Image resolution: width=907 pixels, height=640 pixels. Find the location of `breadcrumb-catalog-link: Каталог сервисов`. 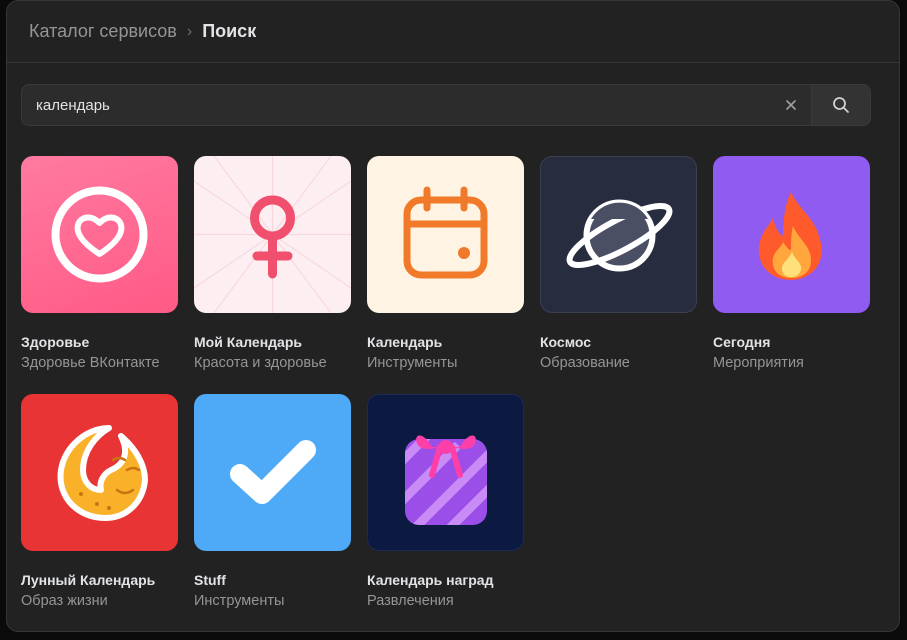

breadcrumb-catalog-link: Каталог сервисов is located at coordinates (103, 31).